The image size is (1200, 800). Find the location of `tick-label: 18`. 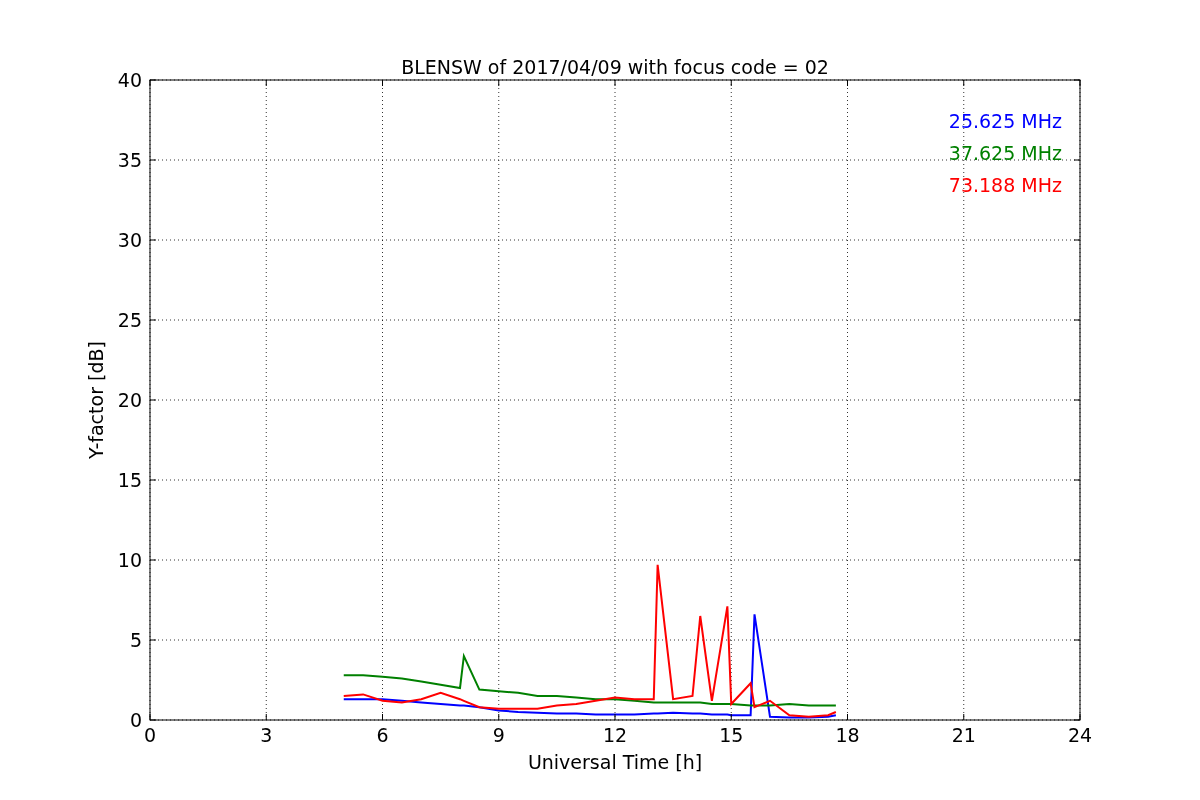

tick-label: 18 is located at coordinates (847, 735).